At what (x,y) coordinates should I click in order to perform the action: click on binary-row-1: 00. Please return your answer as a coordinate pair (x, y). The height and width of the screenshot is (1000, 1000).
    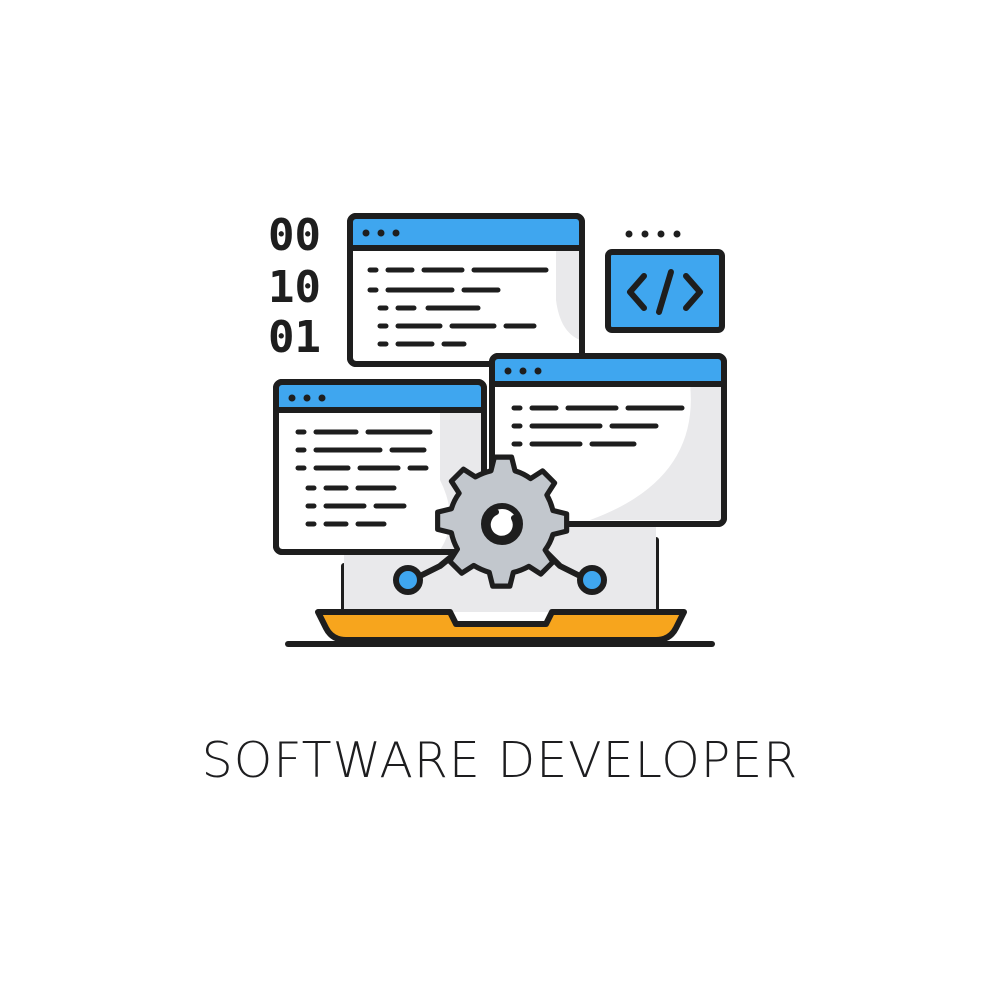
    Looking at the image, I should click on (294, 235).